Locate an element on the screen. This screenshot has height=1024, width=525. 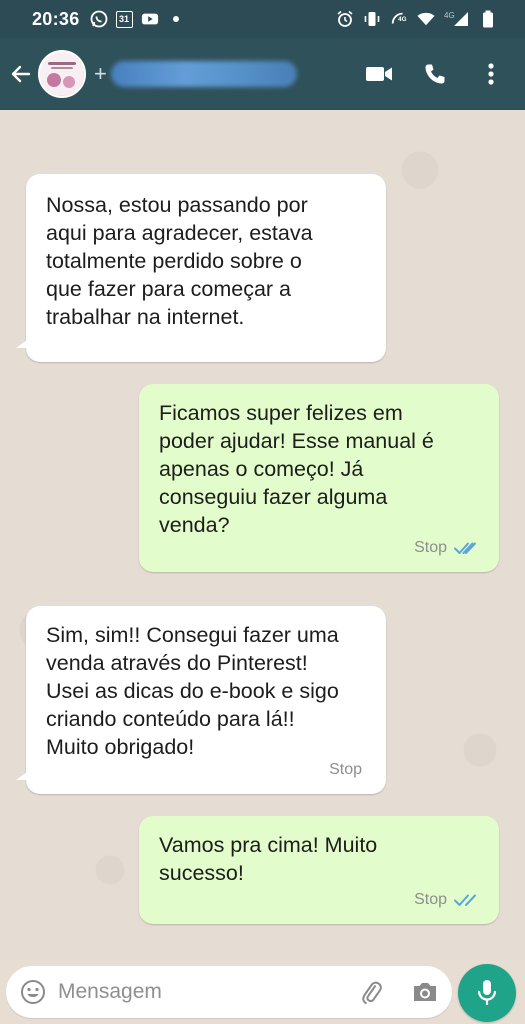
contact-name-redacted is located at coordinates (203, 74).